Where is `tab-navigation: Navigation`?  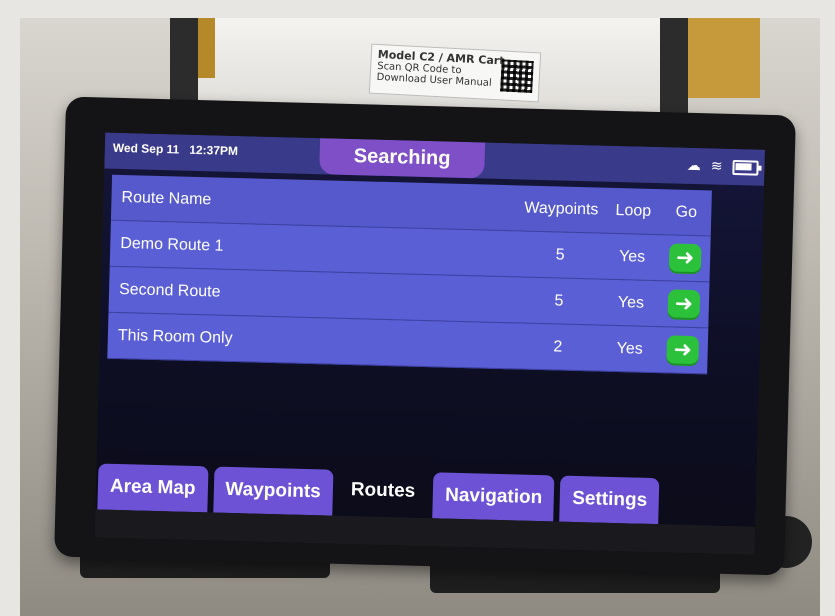 tab-navigation: Navigation is located at coordinates (493, 497).